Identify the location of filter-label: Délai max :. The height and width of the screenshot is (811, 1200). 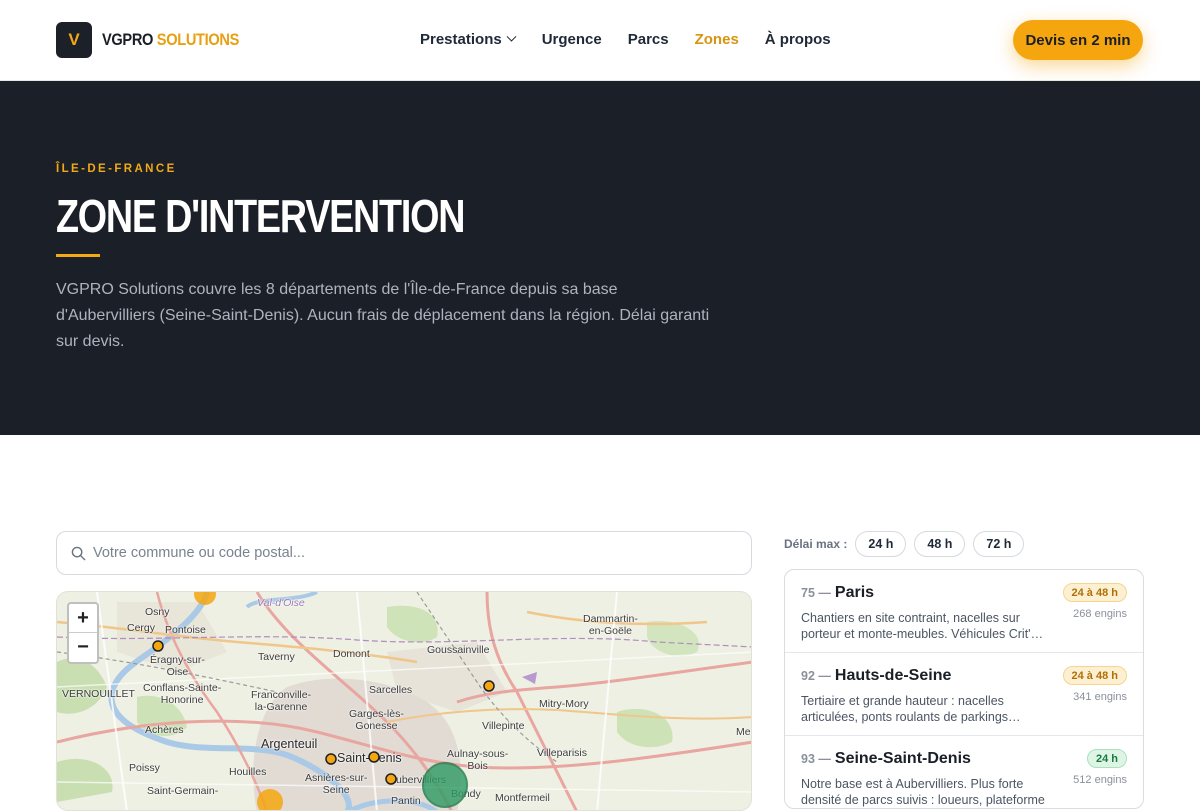
(816, 544).